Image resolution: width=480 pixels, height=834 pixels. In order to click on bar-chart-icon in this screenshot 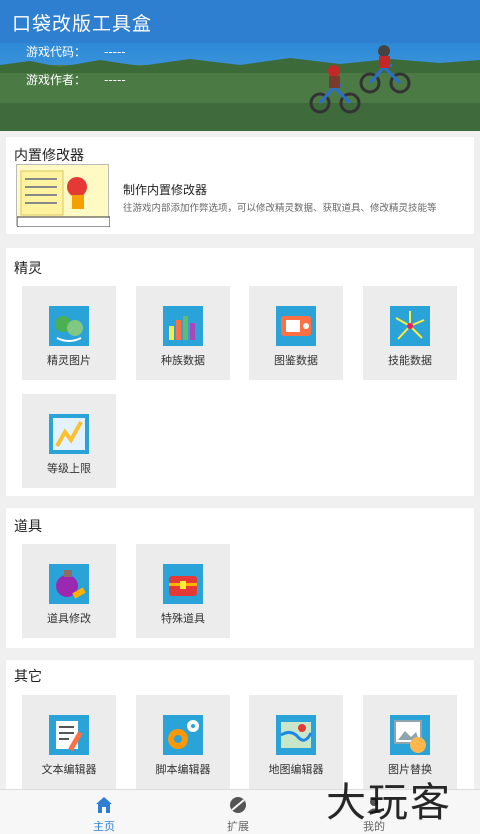, I will do `click(183, 326)`.